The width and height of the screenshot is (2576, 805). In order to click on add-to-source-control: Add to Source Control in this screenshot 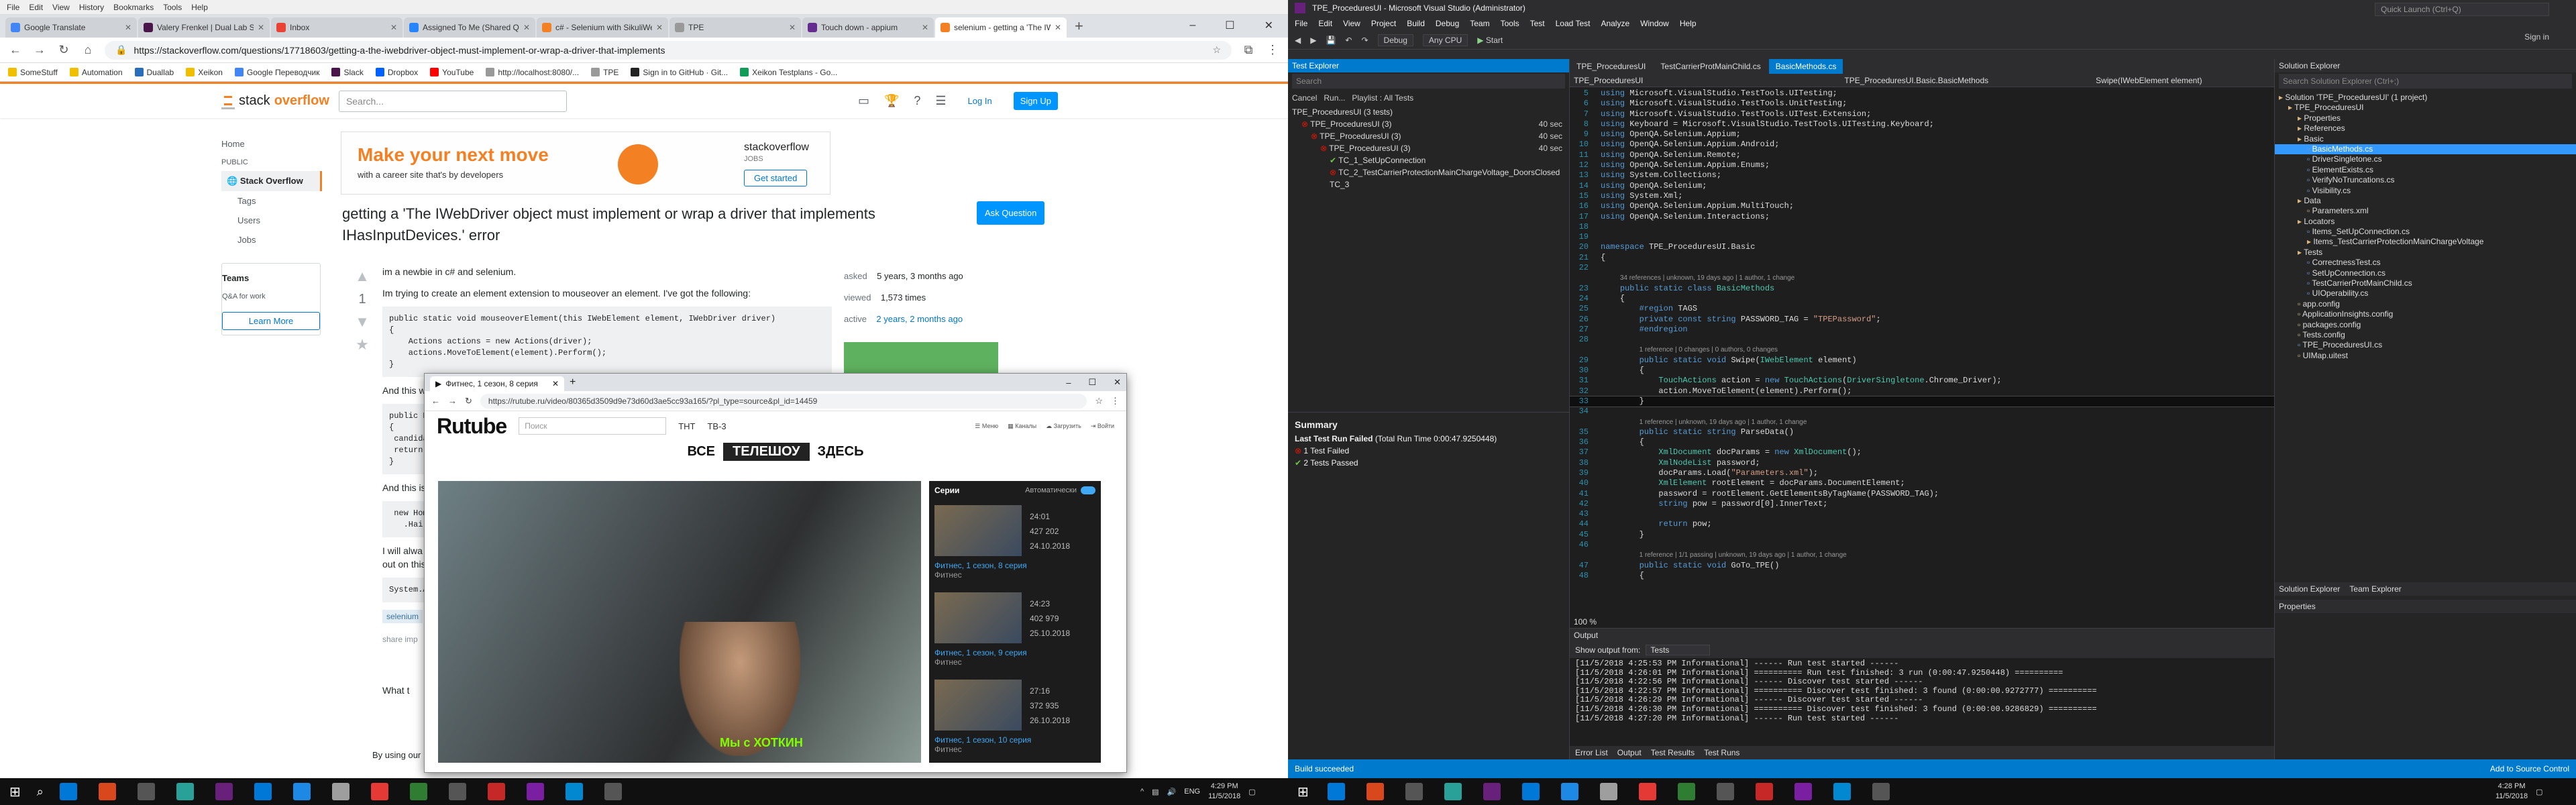, I will do `click(2529, 768)`.